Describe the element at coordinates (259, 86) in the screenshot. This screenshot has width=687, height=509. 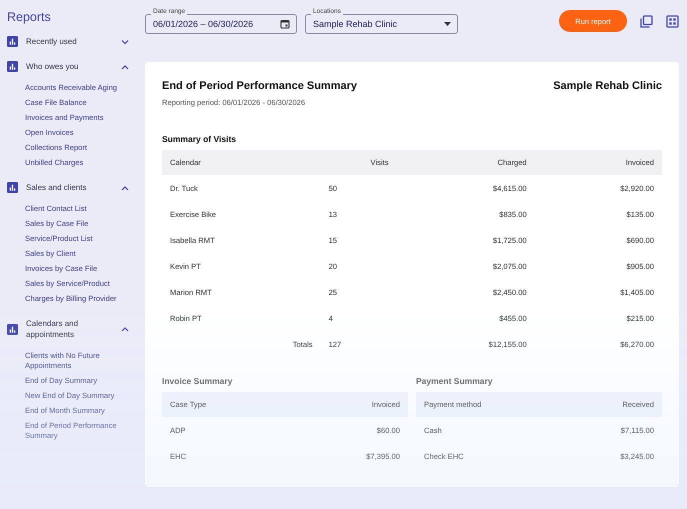
I see `report-title: End of Period Performance Summary` at that location.